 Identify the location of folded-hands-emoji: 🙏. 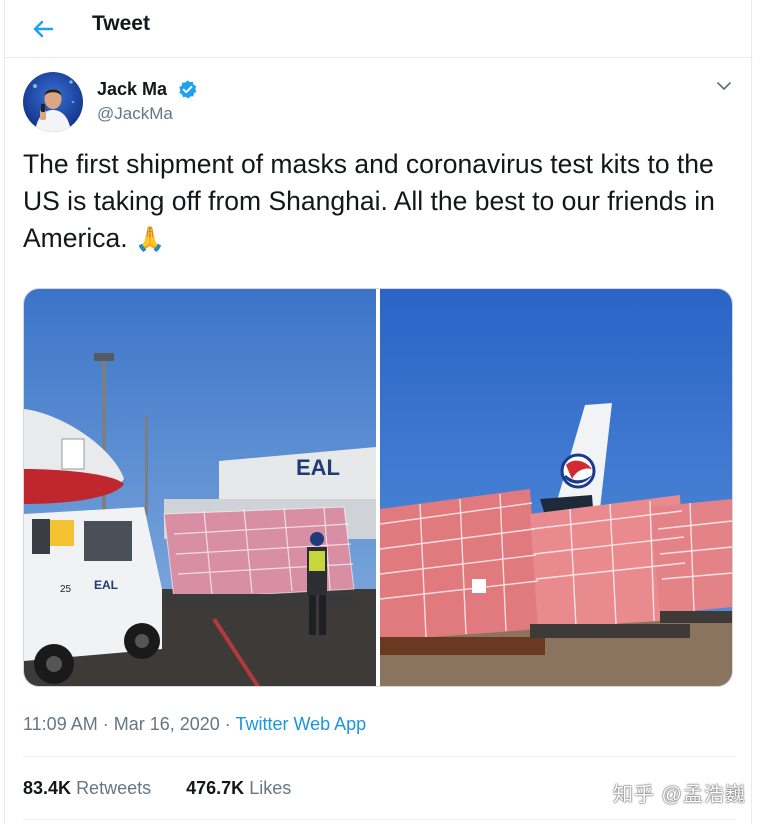
(149, 239).